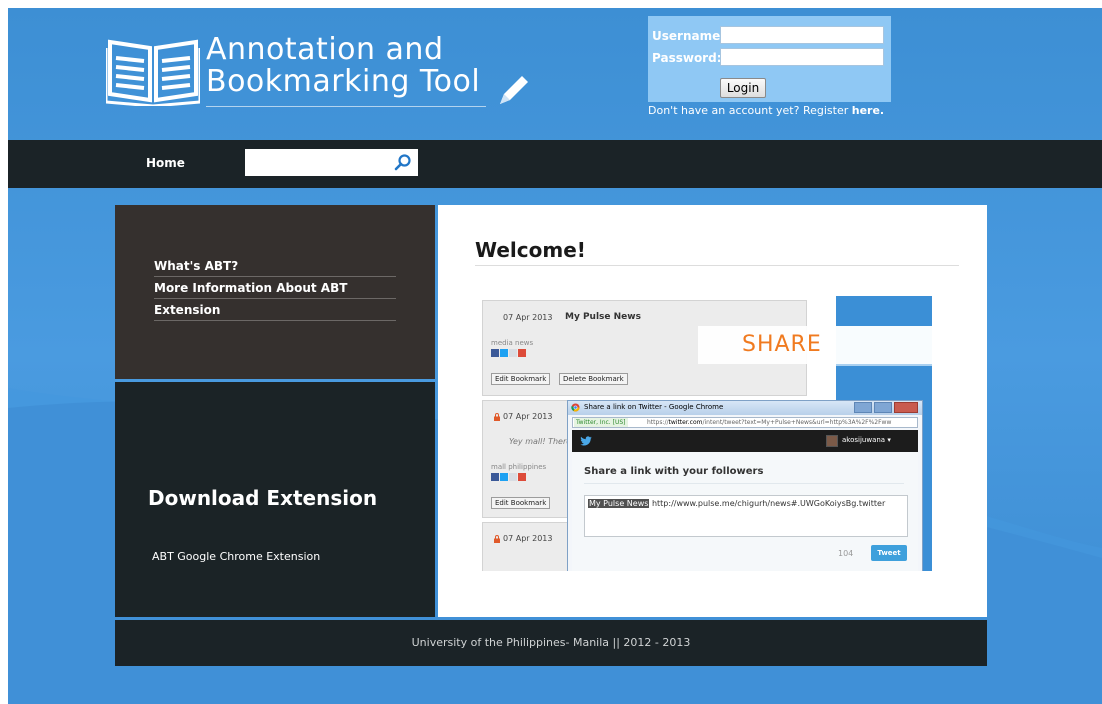 This screenshot has width=1102, height=704. Describe the element at coordinates (846, 553) in the screenshot. I see `character-count: 104` at that location.